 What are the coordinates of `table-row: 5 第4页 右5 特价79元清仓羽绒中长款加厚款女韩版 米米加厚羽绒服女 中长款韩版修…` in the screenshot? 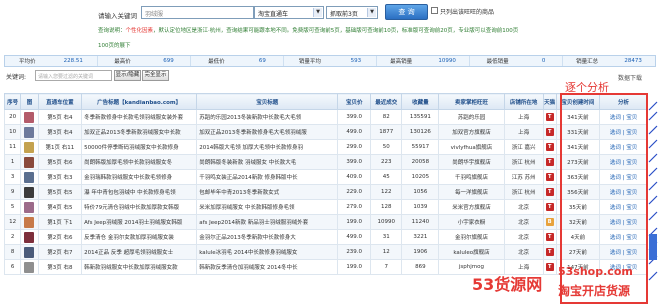 It's located at (325, 207).